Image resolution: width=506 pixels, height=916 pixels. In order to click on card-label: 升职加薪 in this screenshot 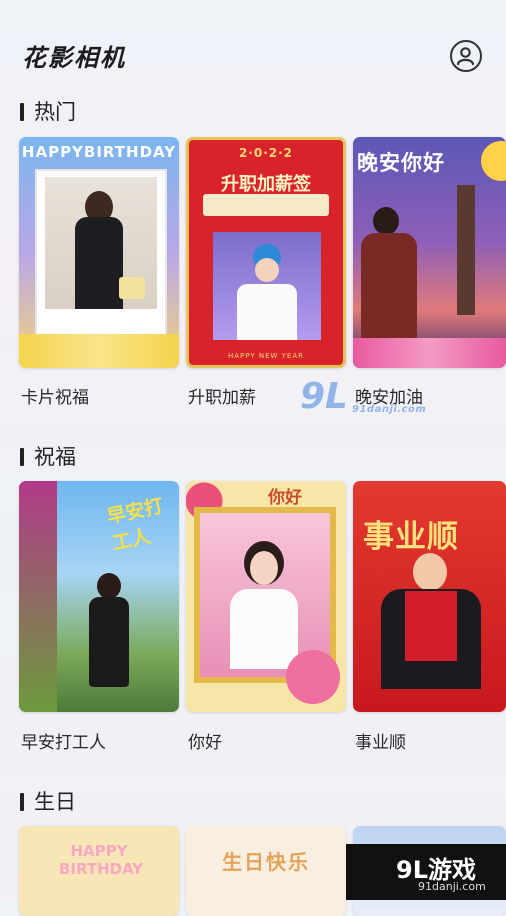, I will do `click(222, 398)`.